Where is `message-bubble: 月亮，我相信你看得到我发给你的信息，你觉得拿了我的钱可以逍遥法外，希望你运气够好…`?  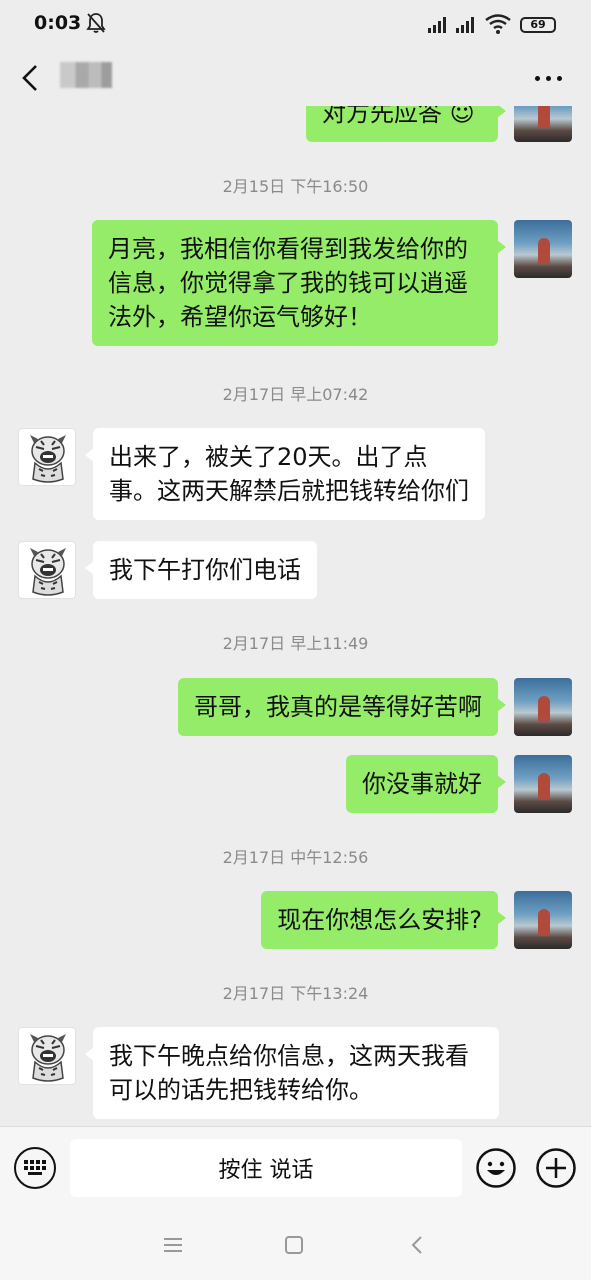
message-bubble: 月亮，我相信你看得到我发给你的信息，你觉得拿了我的钱可以逍遥法外，希望你运气够好… is located at coordinates (299, 283).